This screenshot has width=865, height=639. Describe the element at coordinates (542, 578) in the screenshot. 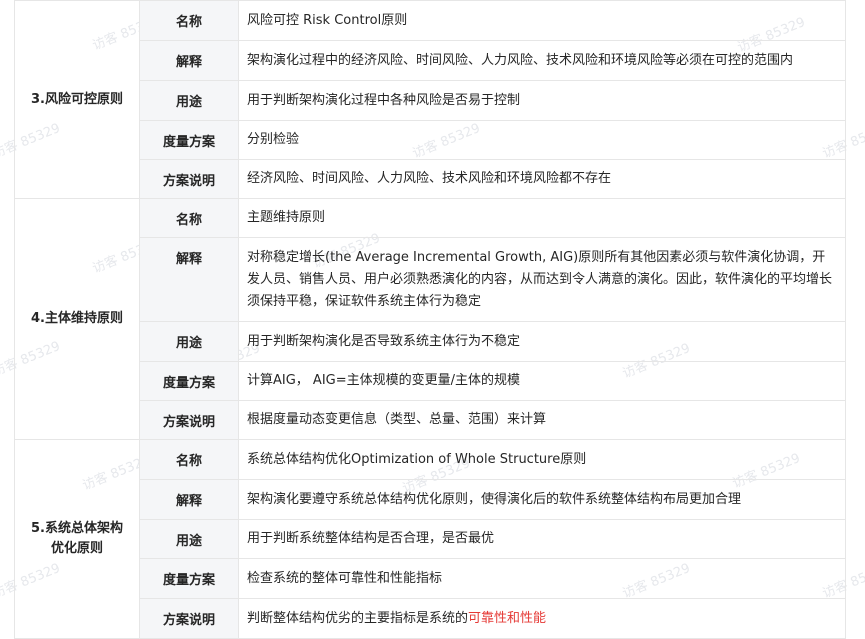

I see `row-value: 检查系统的整体可靠性和性能指标` at that location.